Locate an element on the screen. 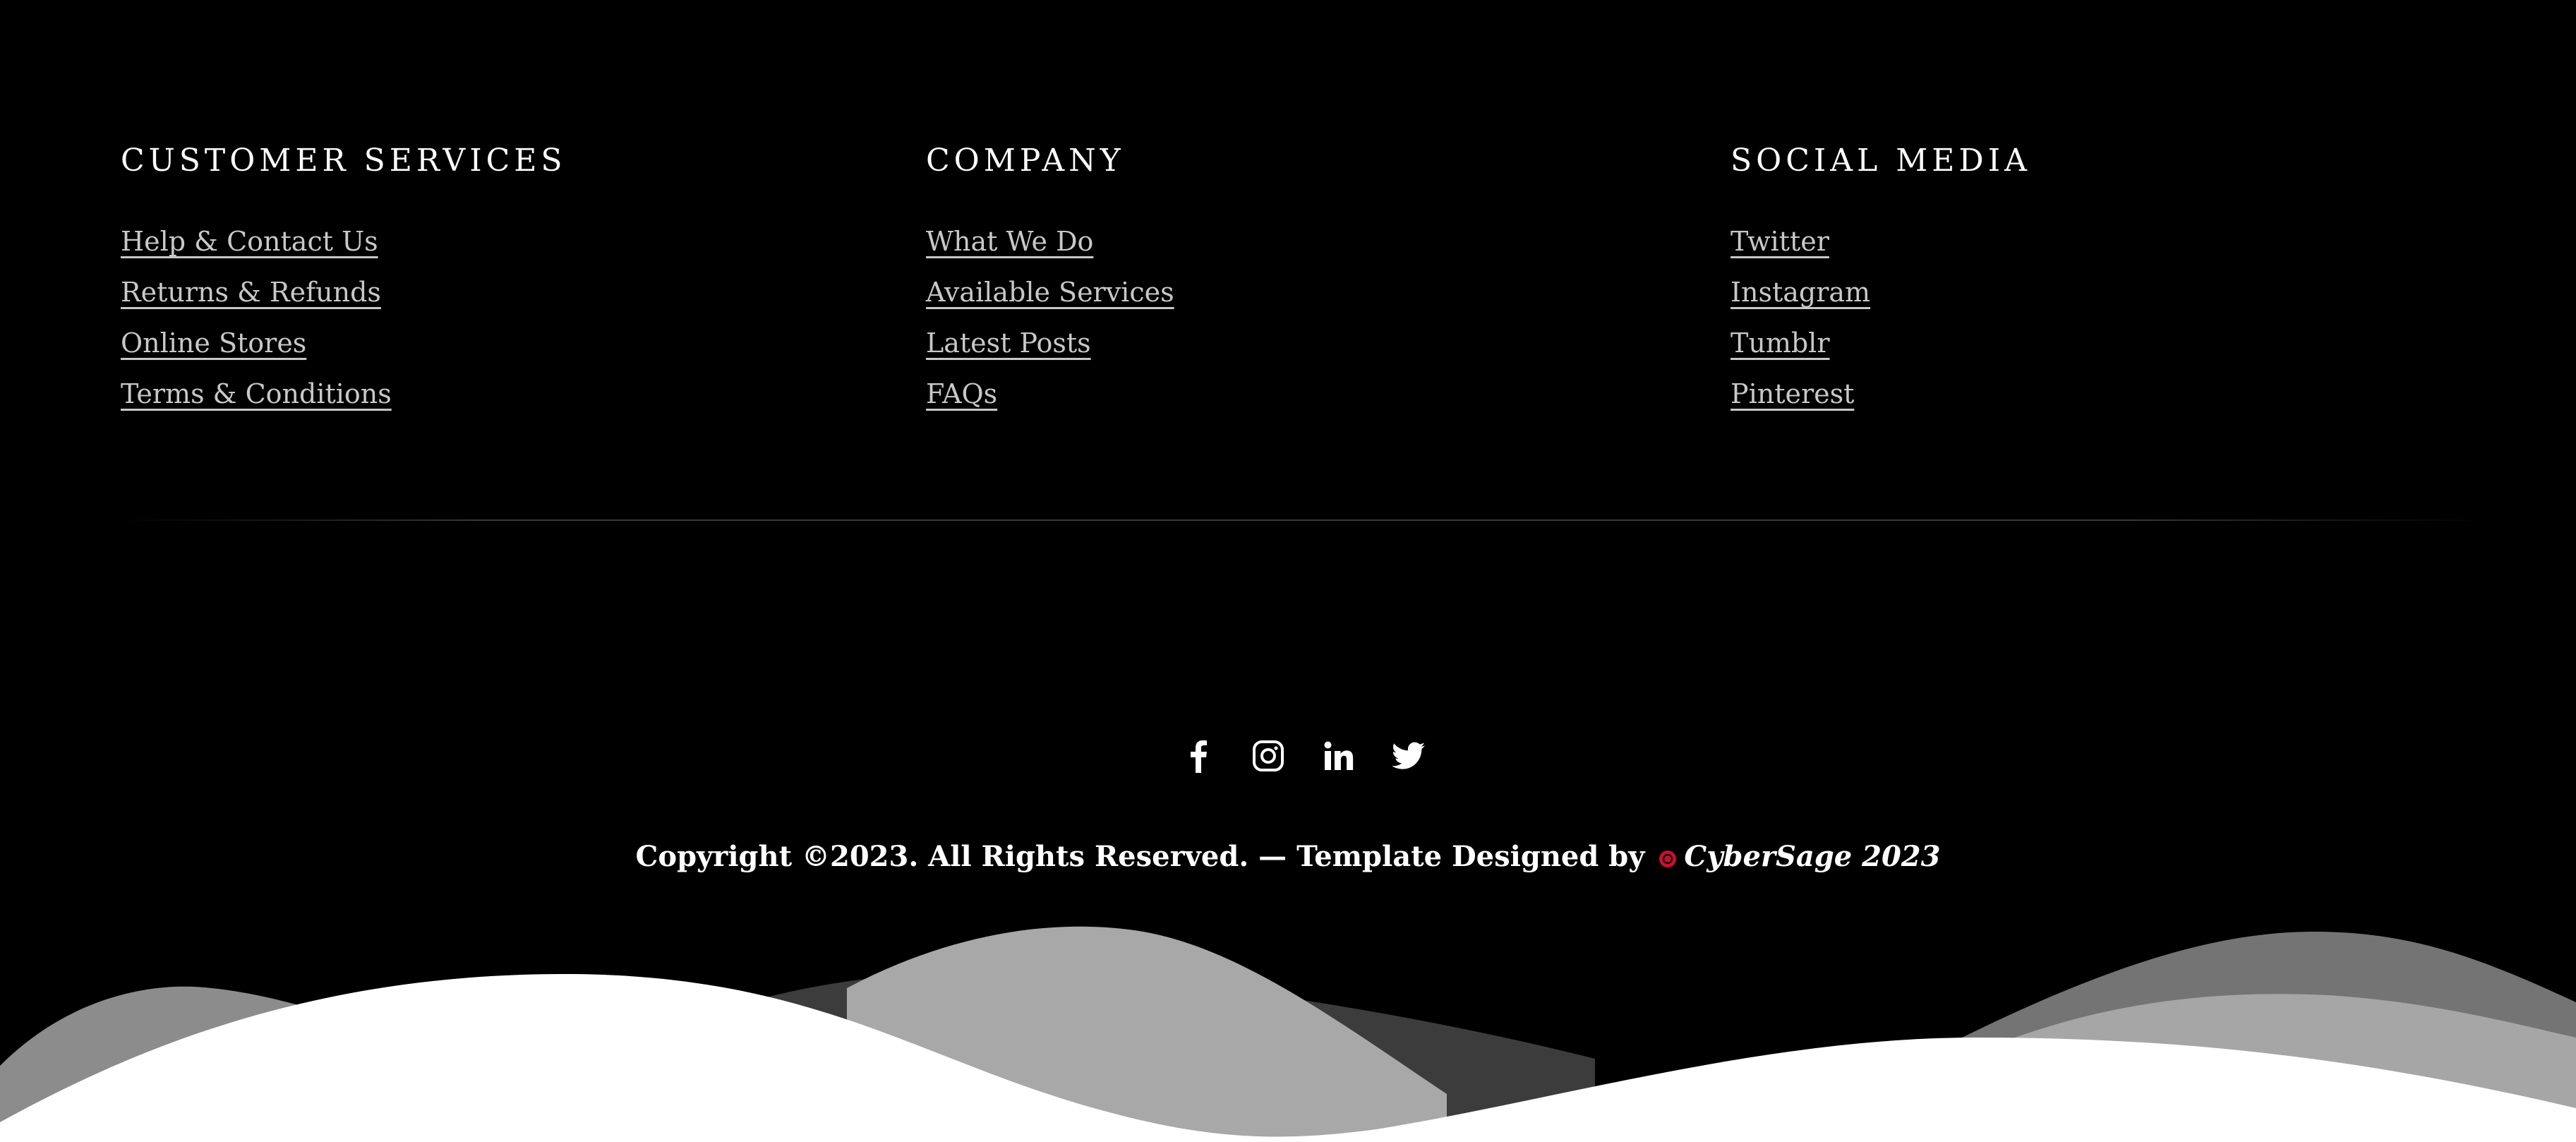  link-twitter: Twitter is located at coordinates (1780, 241).